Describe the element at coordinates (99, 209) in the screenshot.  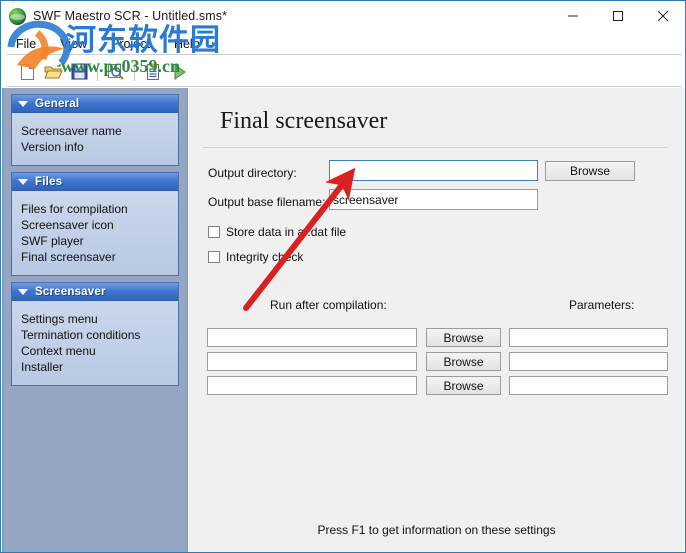
I see `sidebar-item-files-for-compilation: Files for compilation` at that location.